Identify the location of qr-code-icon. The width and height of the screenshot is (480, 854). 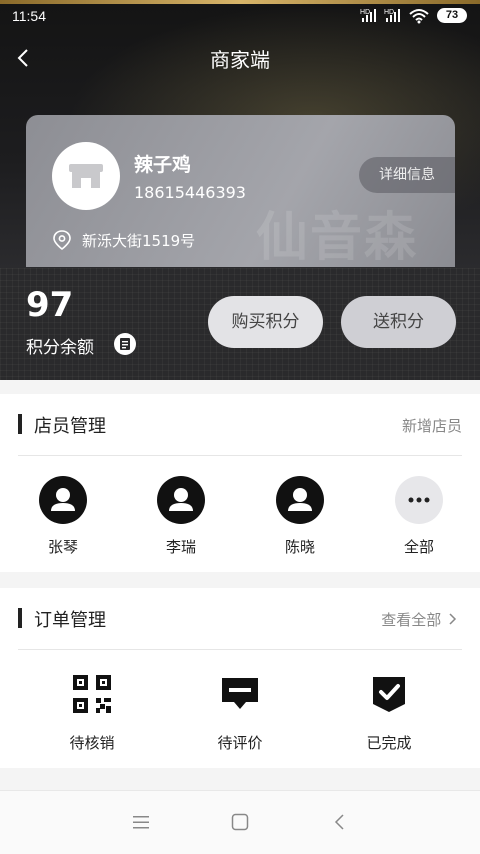
(92, 694).